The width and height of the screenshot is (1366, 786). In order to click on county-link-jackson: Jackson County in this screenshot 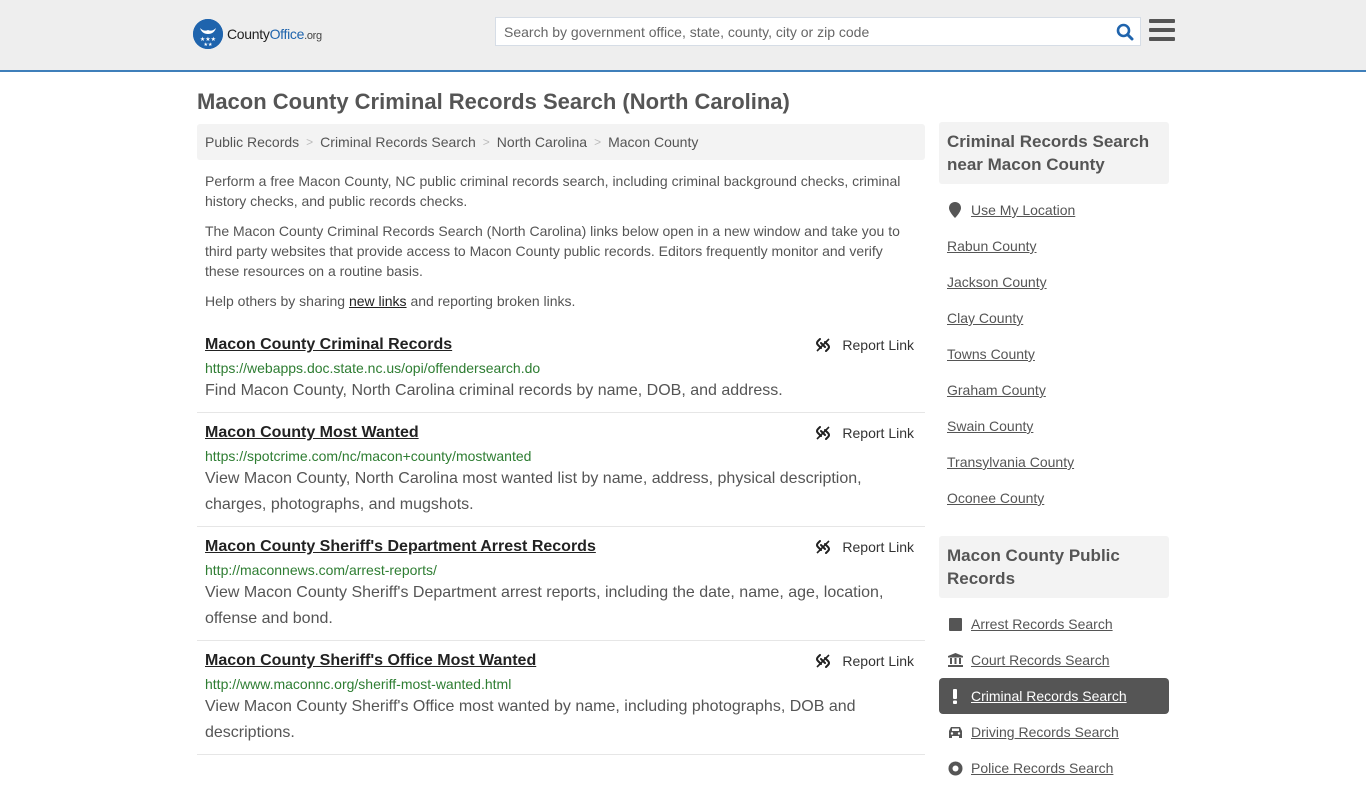, I will do `click(997, 282)`.